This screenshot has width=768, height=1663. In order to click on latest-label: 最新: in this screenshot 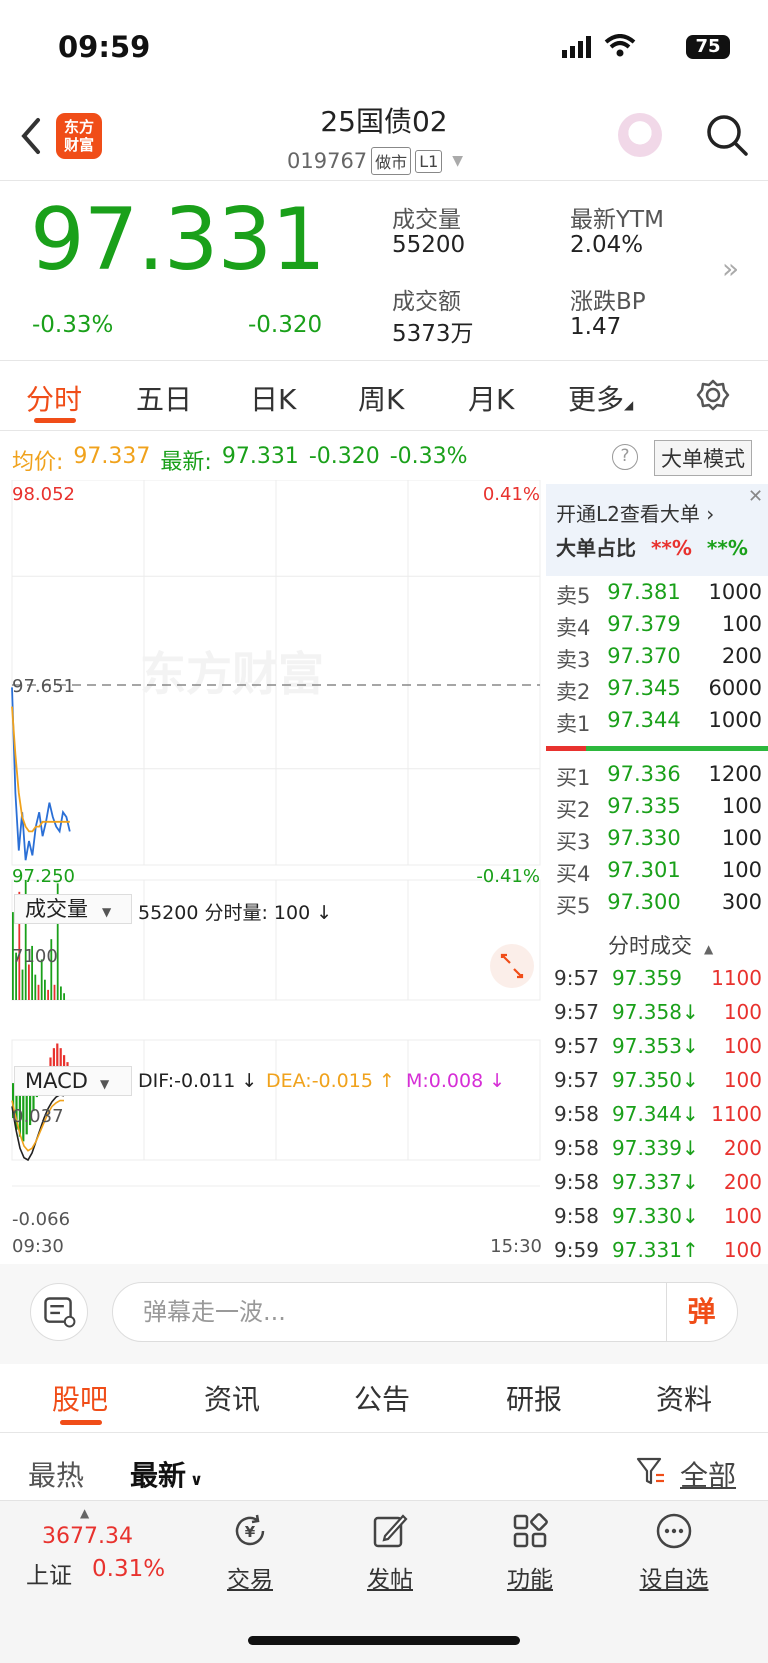, I will do `click(186, 462)`.